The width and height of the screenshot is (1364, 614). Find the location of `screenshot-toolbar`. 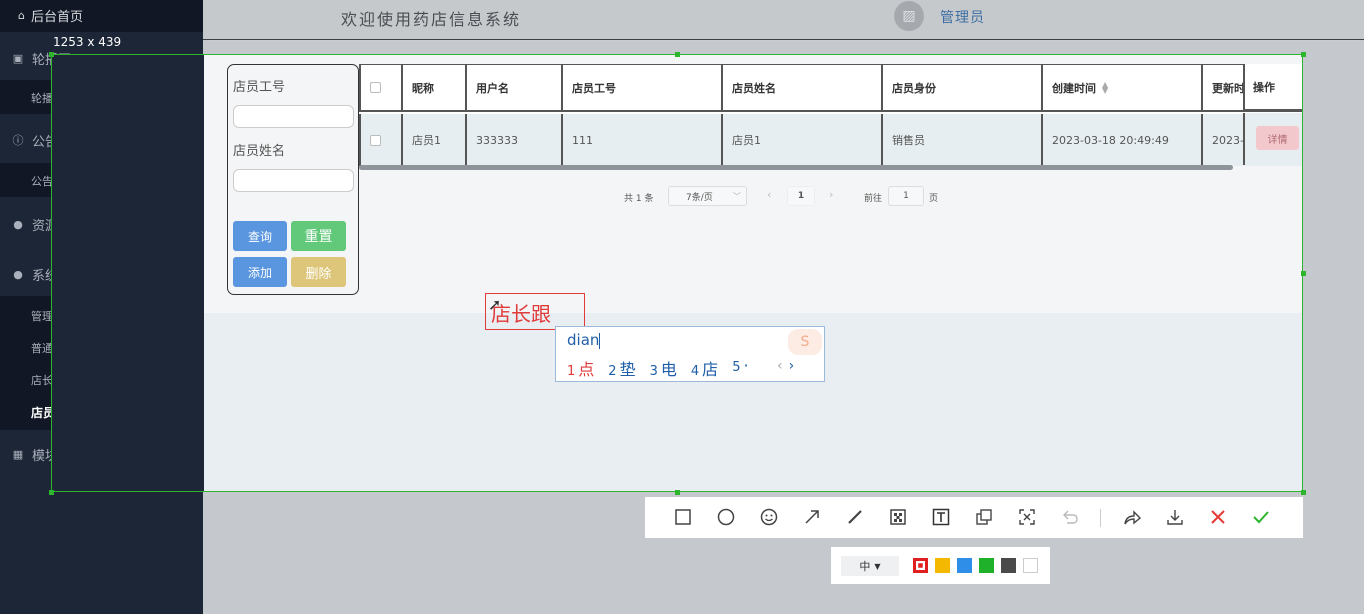

screenshot-toolbar is located at coordinates (974, 517).